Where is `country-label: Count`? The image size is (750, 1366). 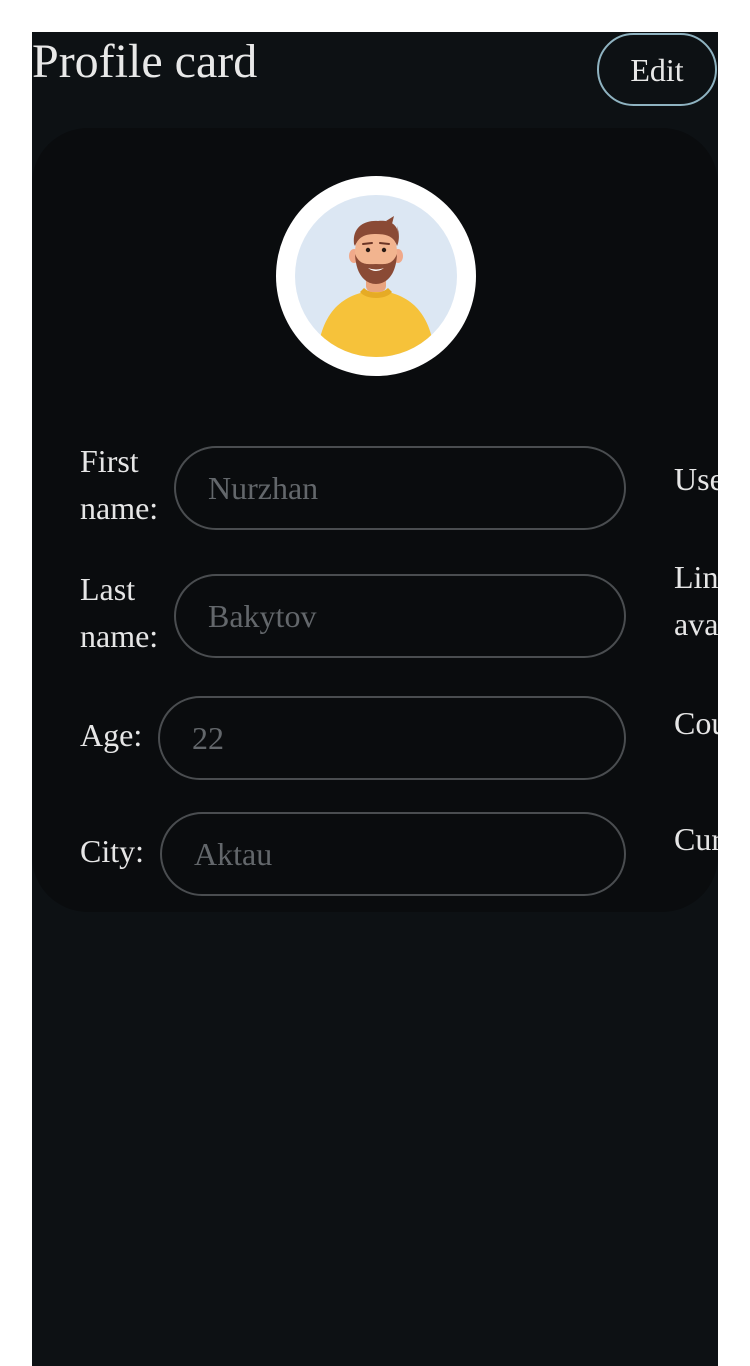
country-label: Count is located at coordinates (696, 723).